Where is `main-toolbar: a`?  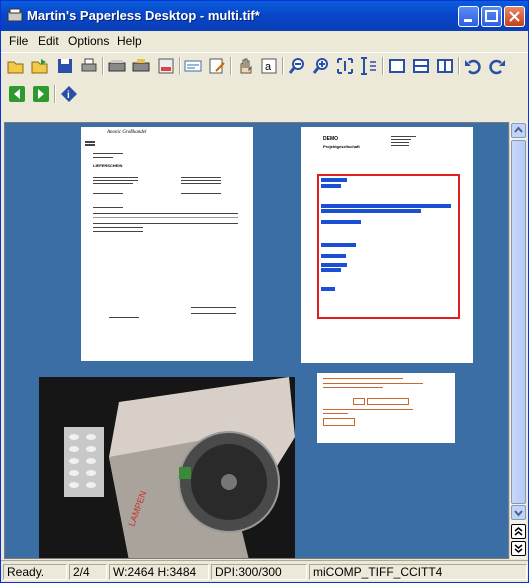 main-toolbar: a is located at coordinates (264, 65).